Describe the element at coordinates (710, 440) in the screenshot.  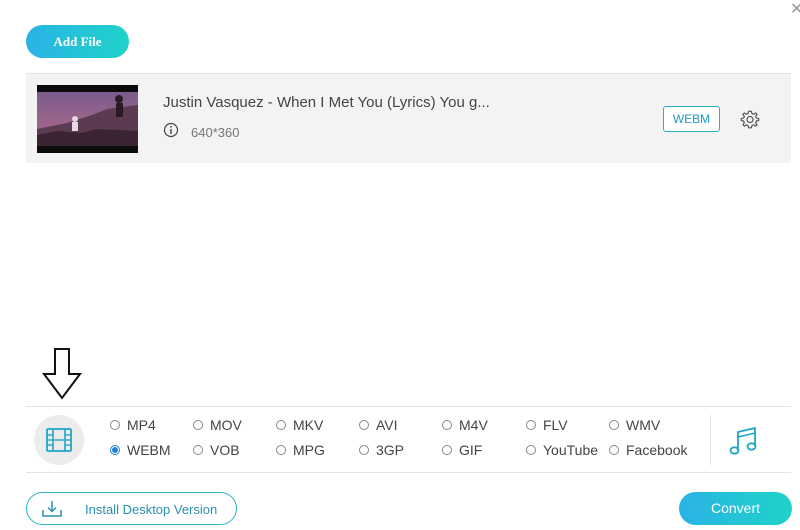
I see `divider` at that location.